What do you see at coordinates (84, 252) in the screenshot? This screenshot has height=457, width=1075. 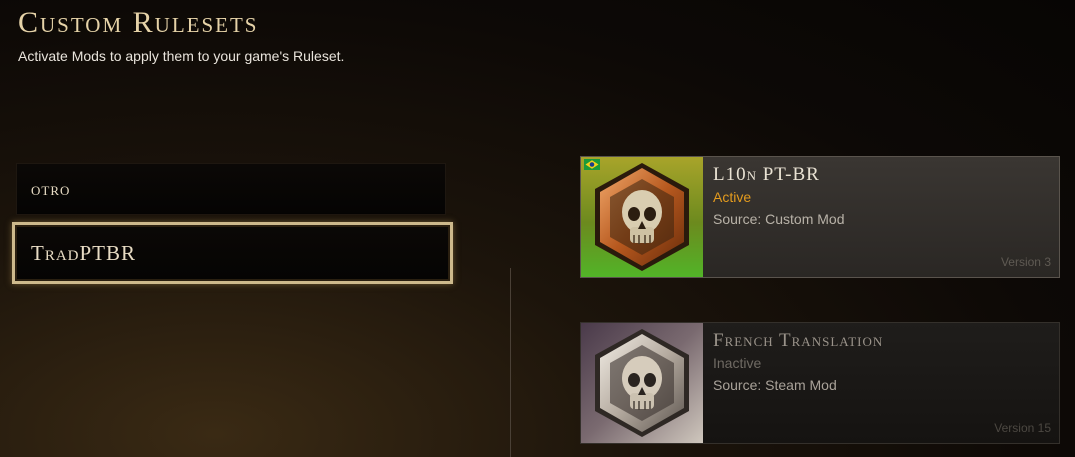 I see `ruleset-item-label: TradPTBR` at bounding box center [84, 252].